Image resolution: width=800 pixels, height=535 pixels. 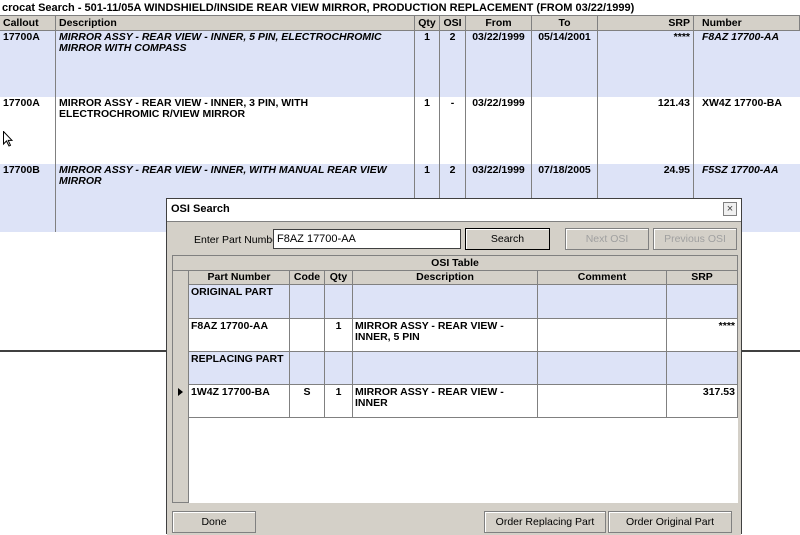 What do you see at coordinates (702, 401) in the screenshot?
I see `cell-srp: 317.53` at bounding box center [702, 401].